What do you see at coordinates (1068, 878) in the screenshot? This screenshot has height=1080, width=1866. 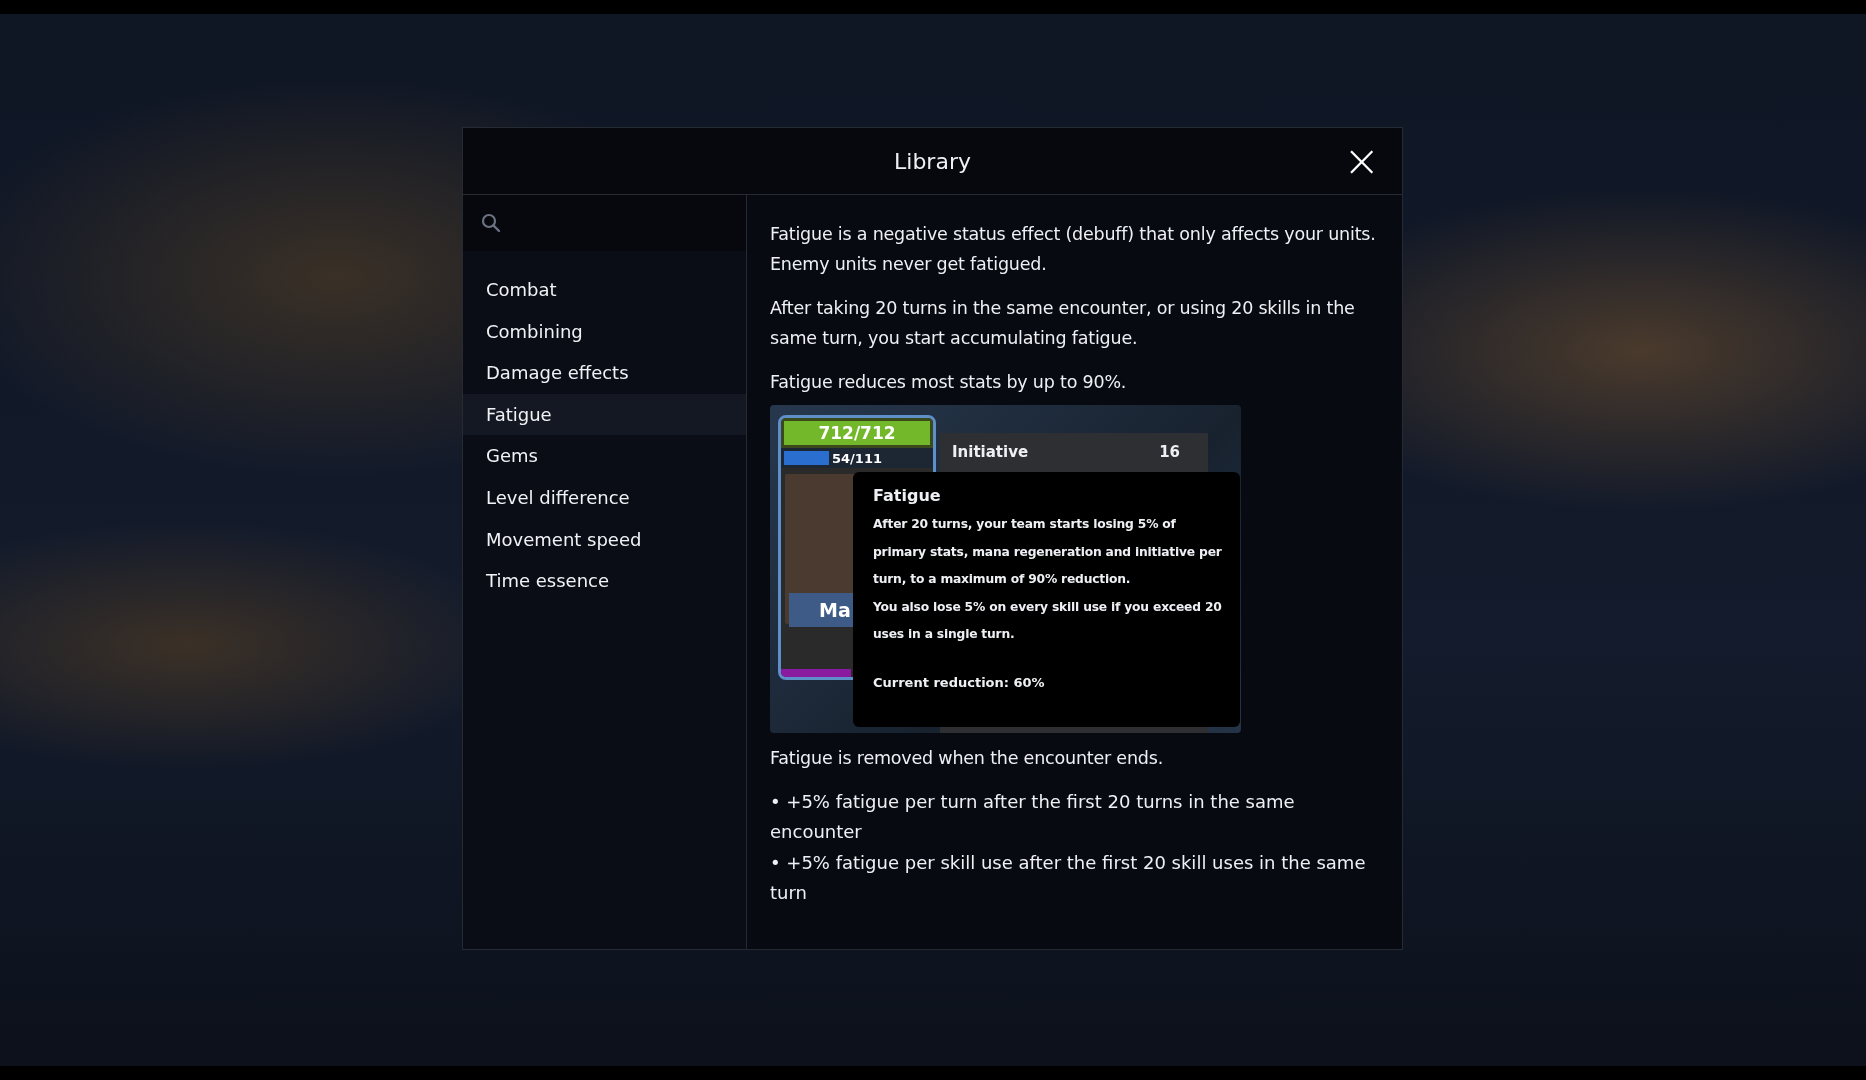 I see `bullet-item: • +5% fatigue per skill use after the first 20 skill uses in the same turn` at bounding box center [1068, 878].